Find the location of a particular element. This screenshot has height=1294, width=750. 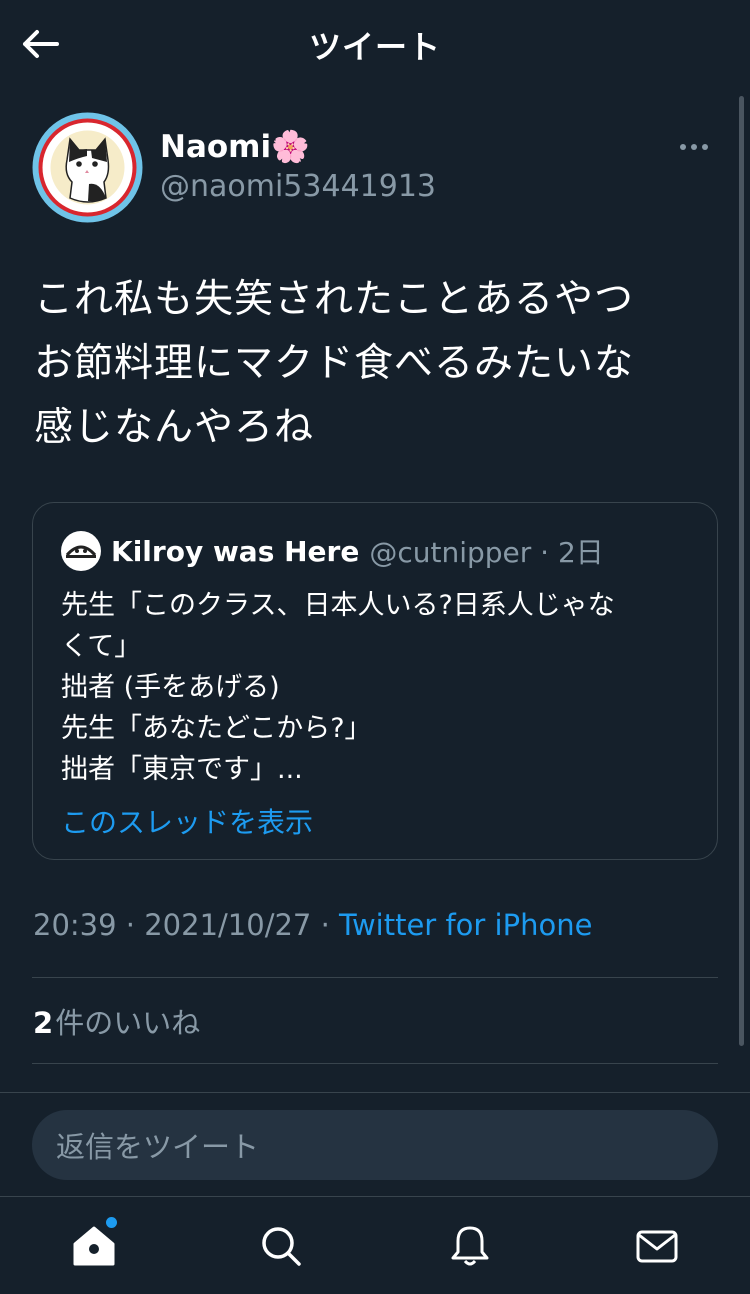

tweet-text: これ私も失笑されたことあるやつ お節料理にマクド食べるみたいな 感じなんやろね is located at coordinates (379, 364).